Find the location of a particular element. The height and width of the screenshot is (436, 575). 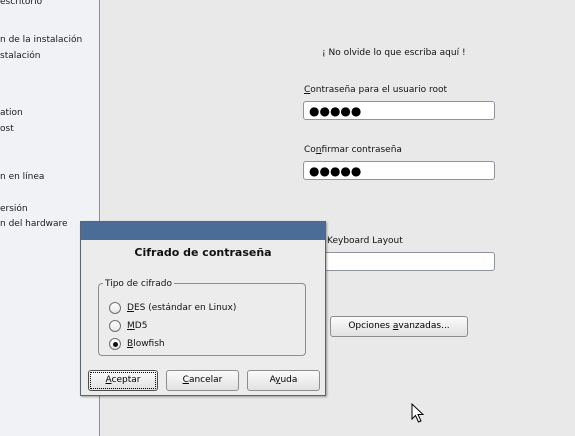

root-password-label: Contraseña para el usuario root is located at coordinates (375, 90).